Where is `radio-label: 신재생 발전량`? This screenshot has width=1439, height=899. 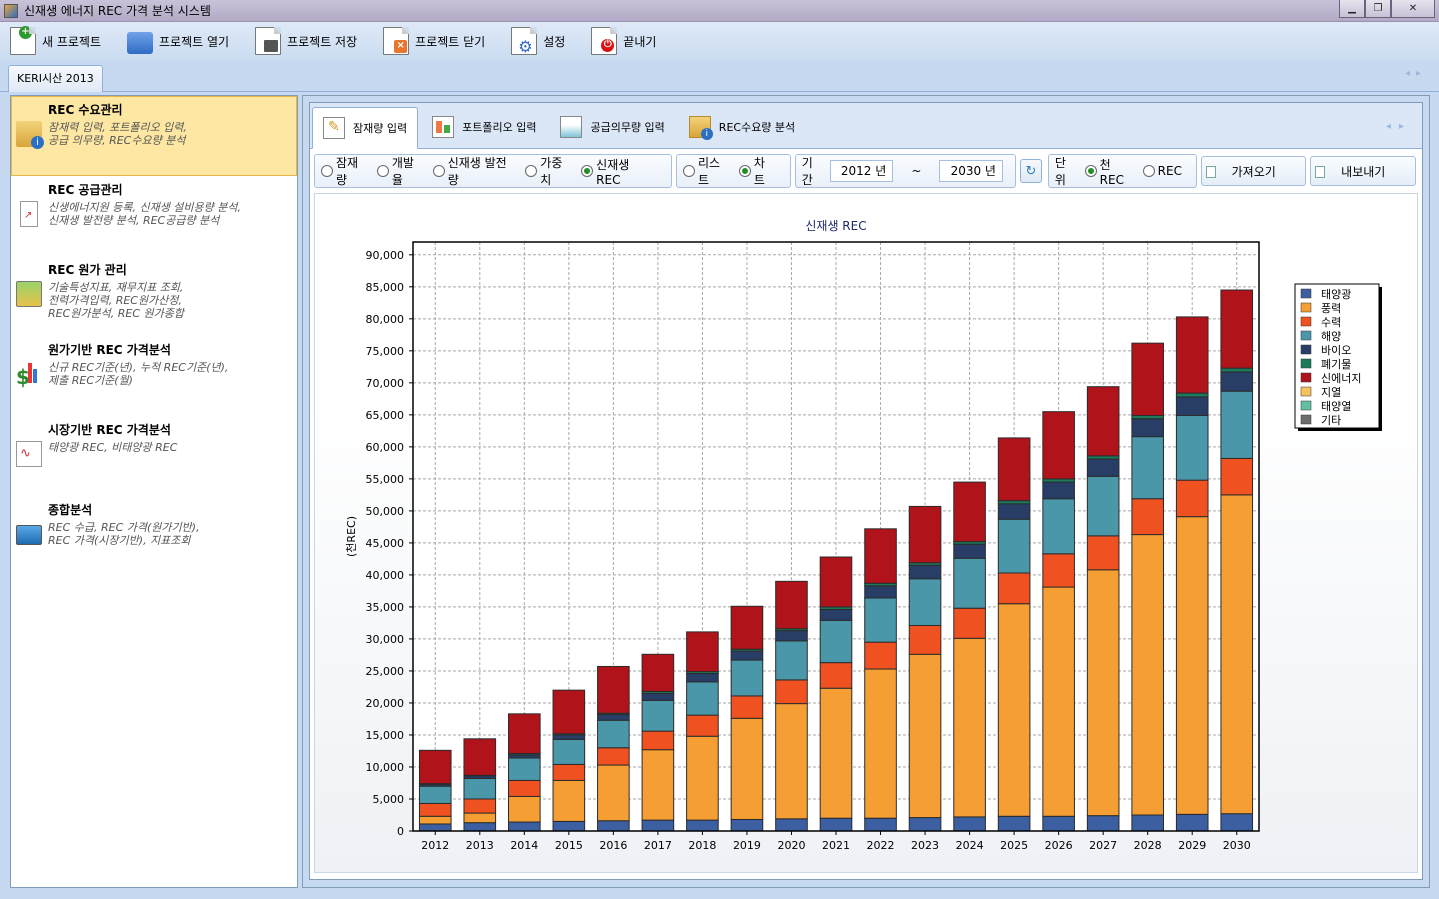 radio-label: 신재생 발전량 is located at coordinates (477, 171).